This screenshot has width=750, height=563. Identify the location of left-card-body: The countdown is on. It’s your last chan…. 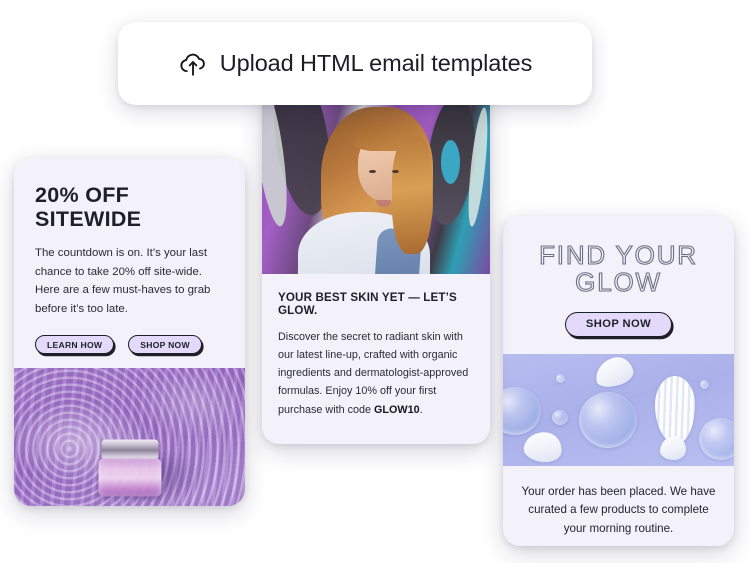
(123, 281).